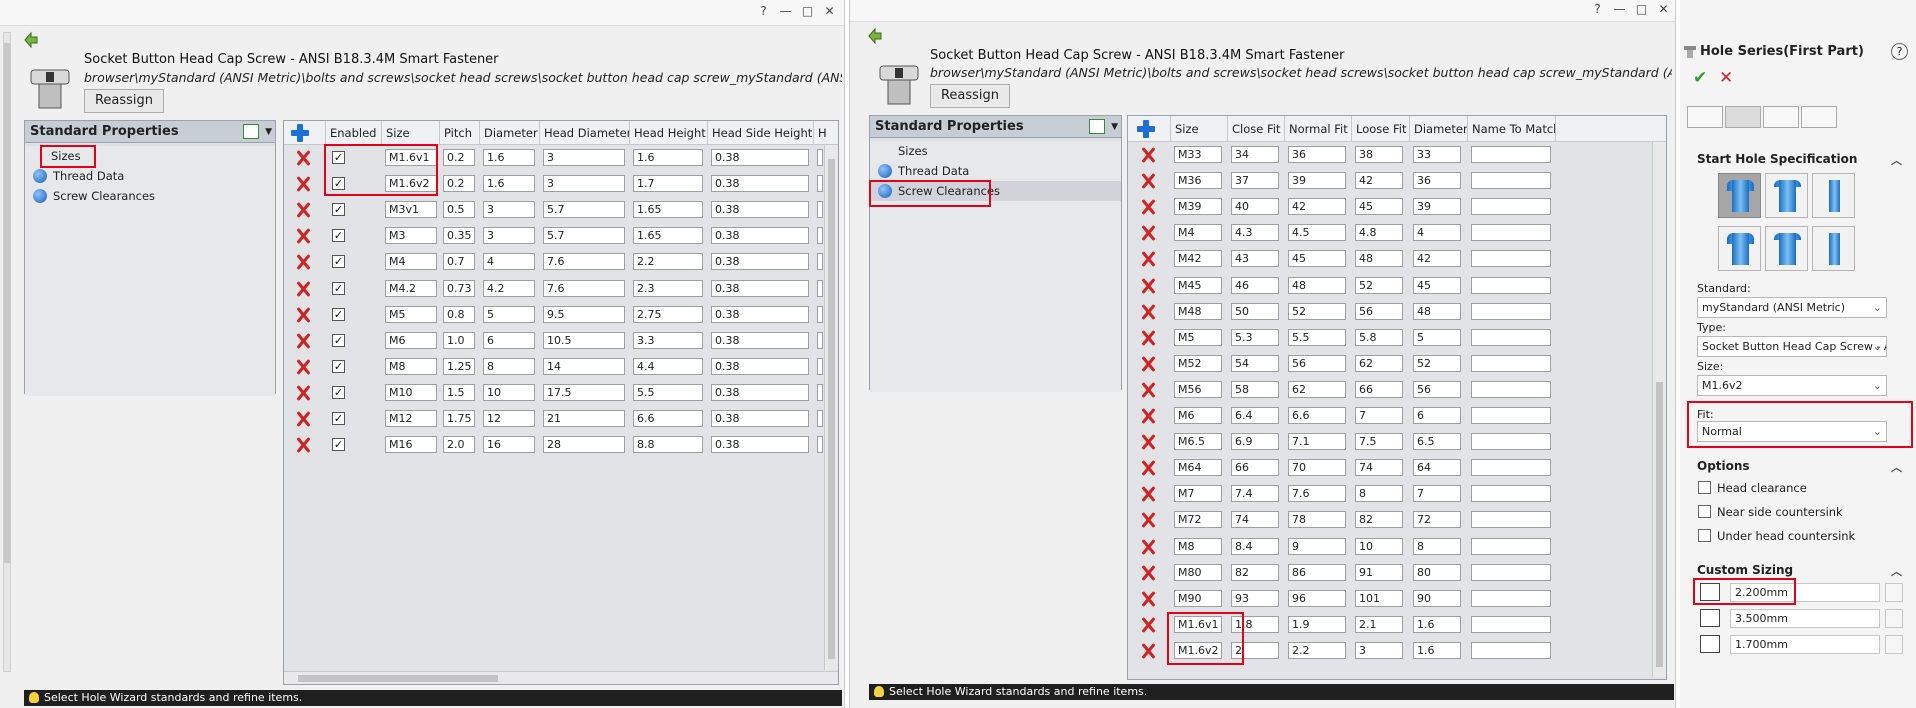 The width and height of the screenshot is (1916, 708). What do you see at coordinates (1255, 572) in the screenshot?
I see `cell-close: 82` at bounding box center [1255, 572].